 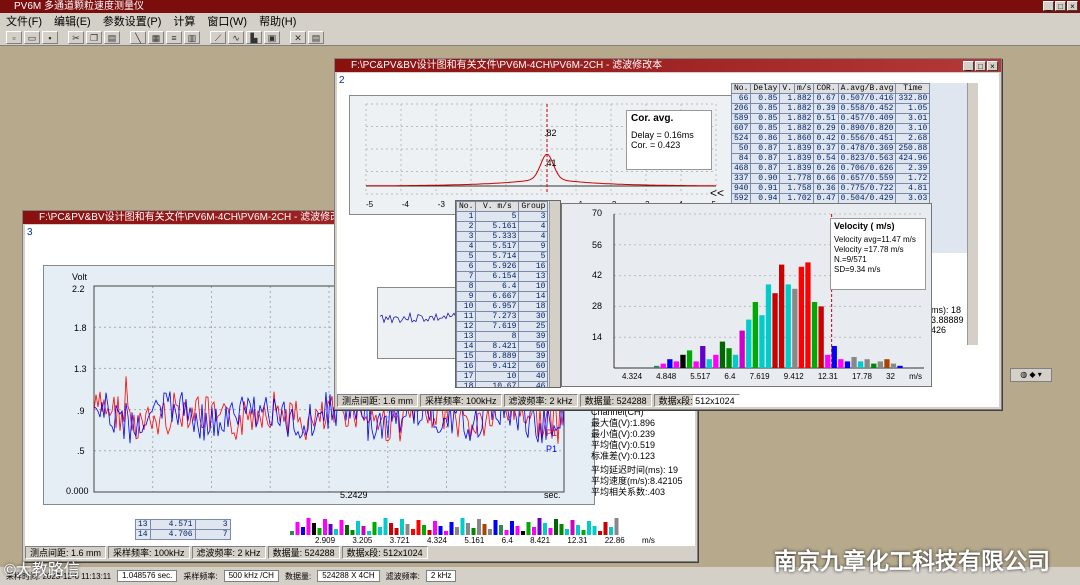 What do you see at coordinates (502, 384) in the screenshot?
I see `table-row: 18 10.67 46` at bounding box center [502, 384].